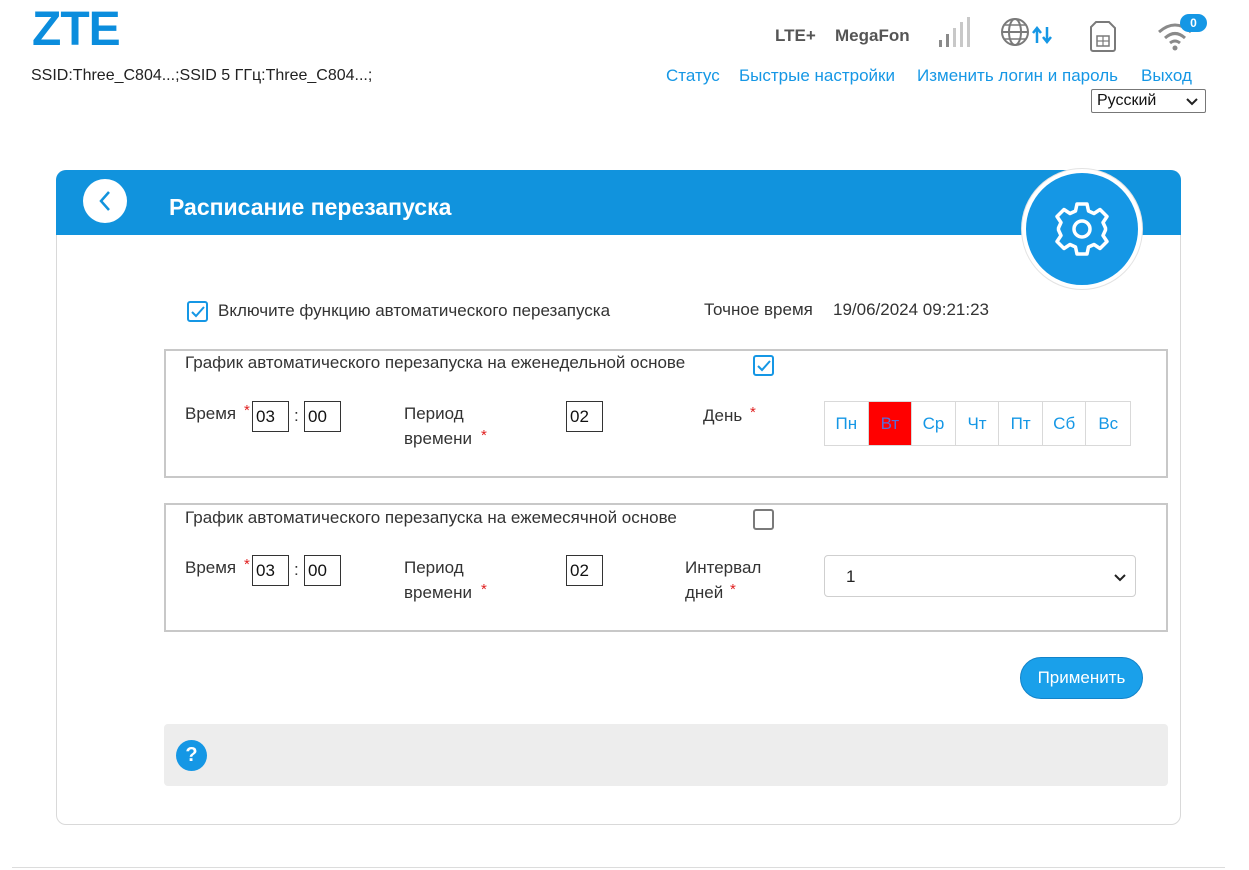  Describe the element at coordinates (1127, 100) in the screenshot. I see `language-selected-value: Русский` at that location.